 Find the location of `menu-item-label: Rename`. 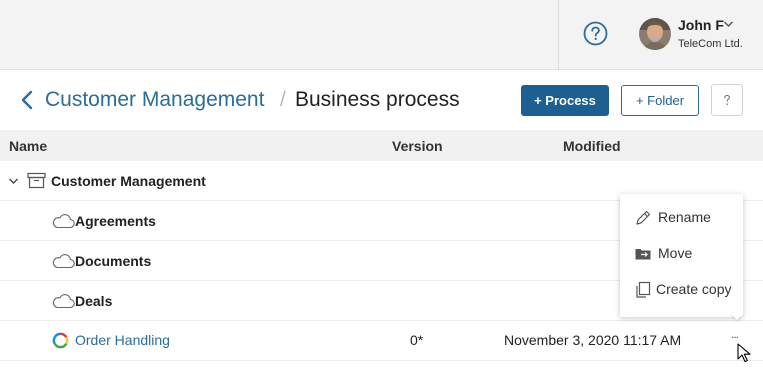

menu-item-label: Rename is located at coordinates (684, 217).